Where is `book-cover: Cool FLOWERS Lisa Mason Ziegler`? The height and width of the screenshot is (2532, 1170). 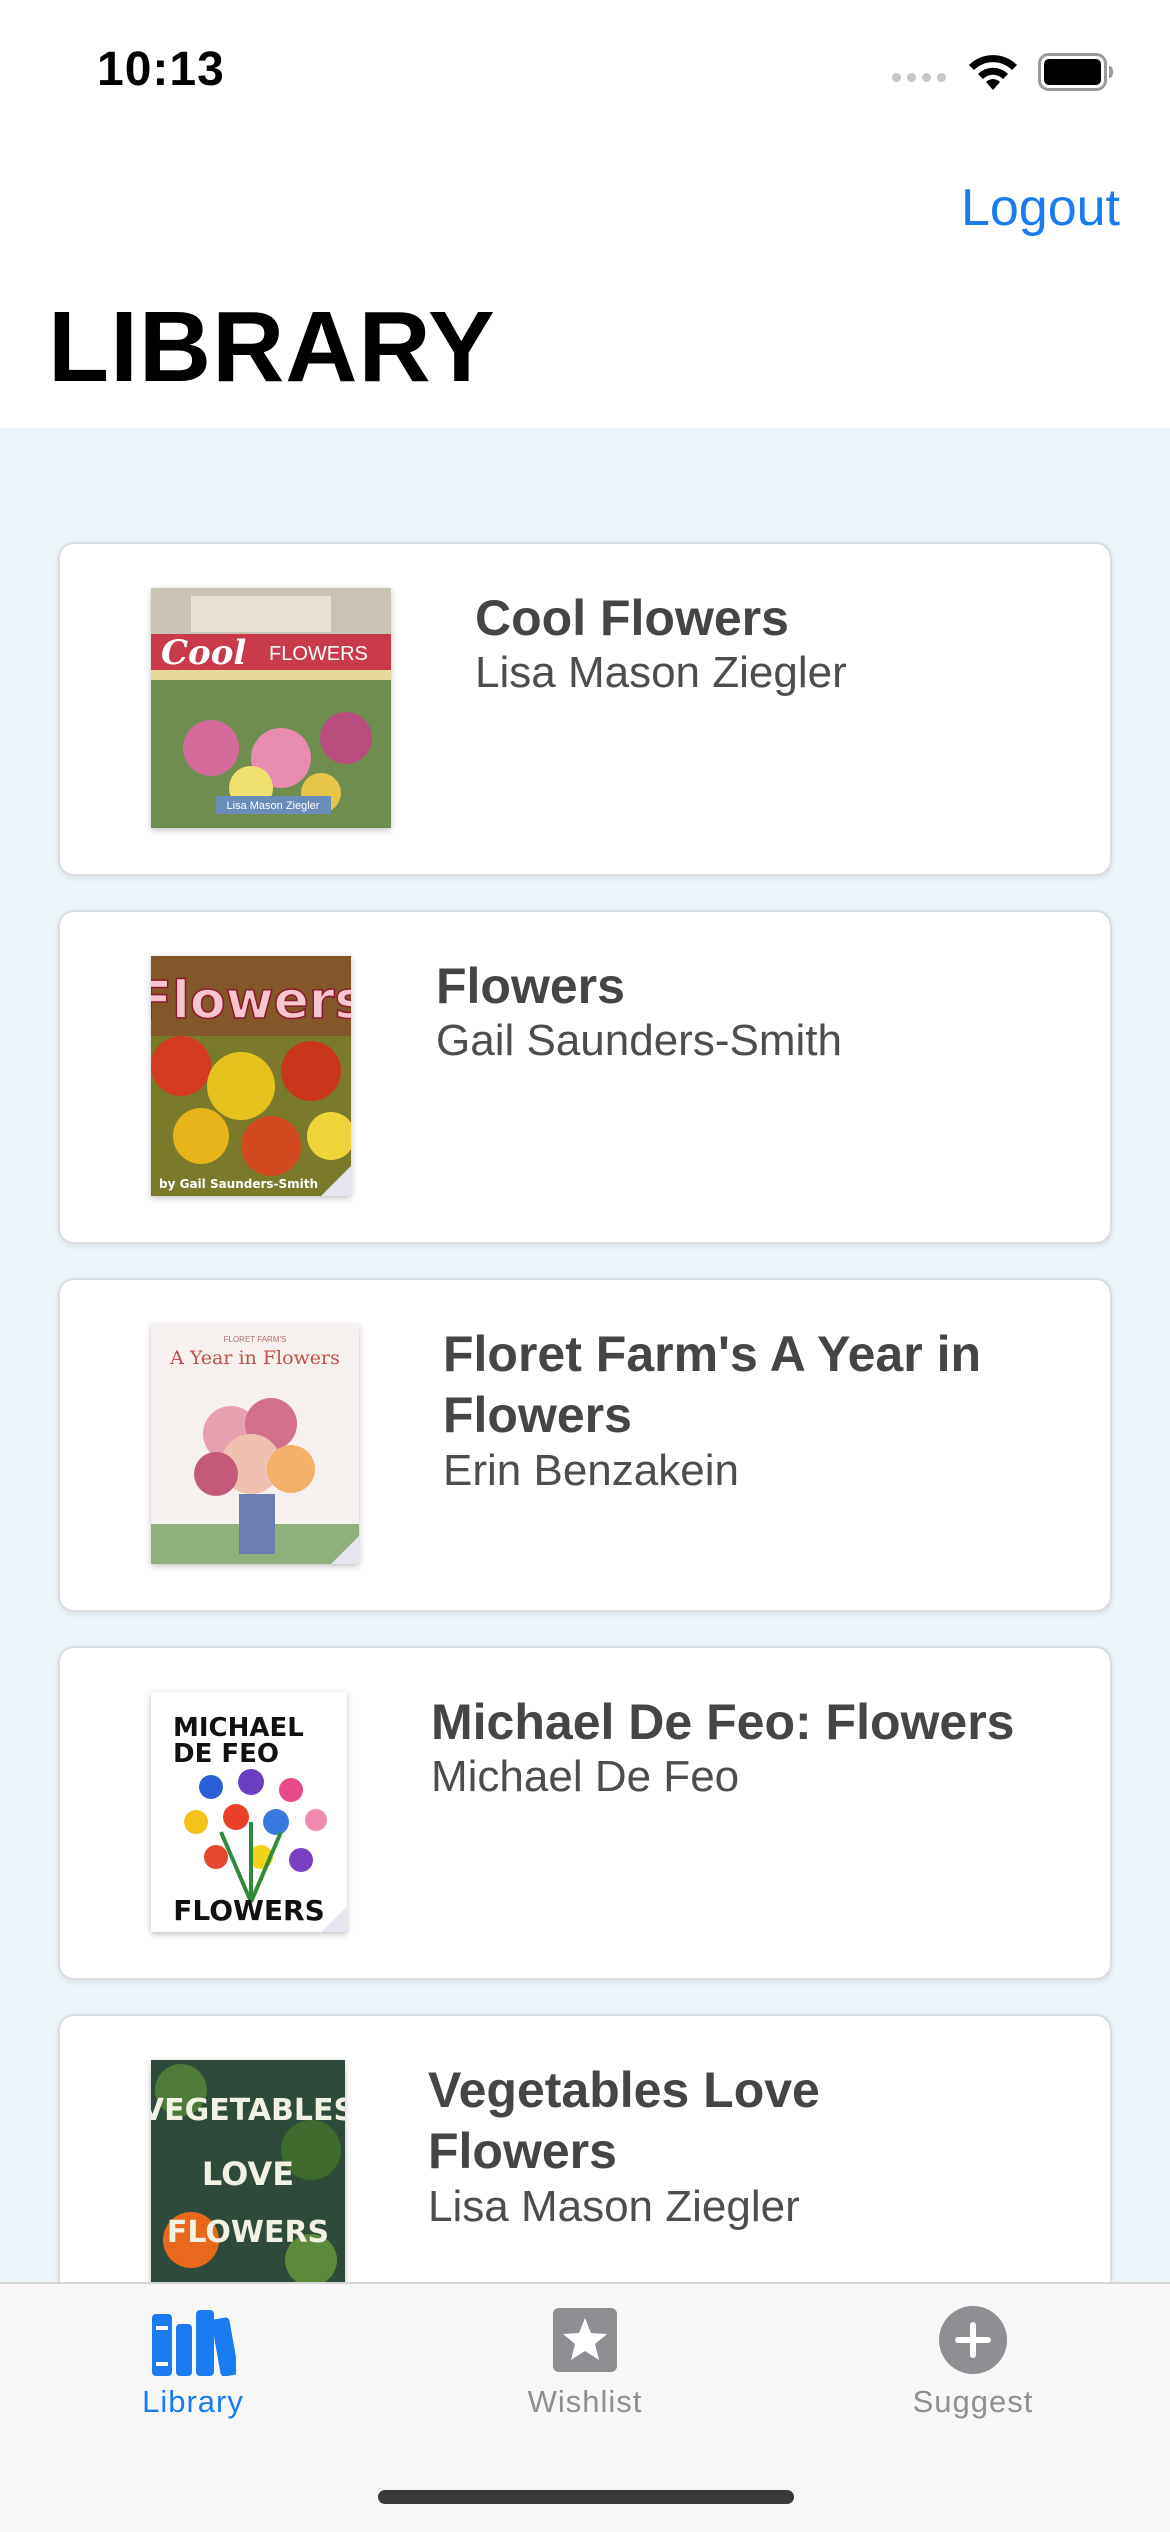
book-cover: Cool FLOWERS Lisa Mason Ziegler is located at coordinates (271, 708).